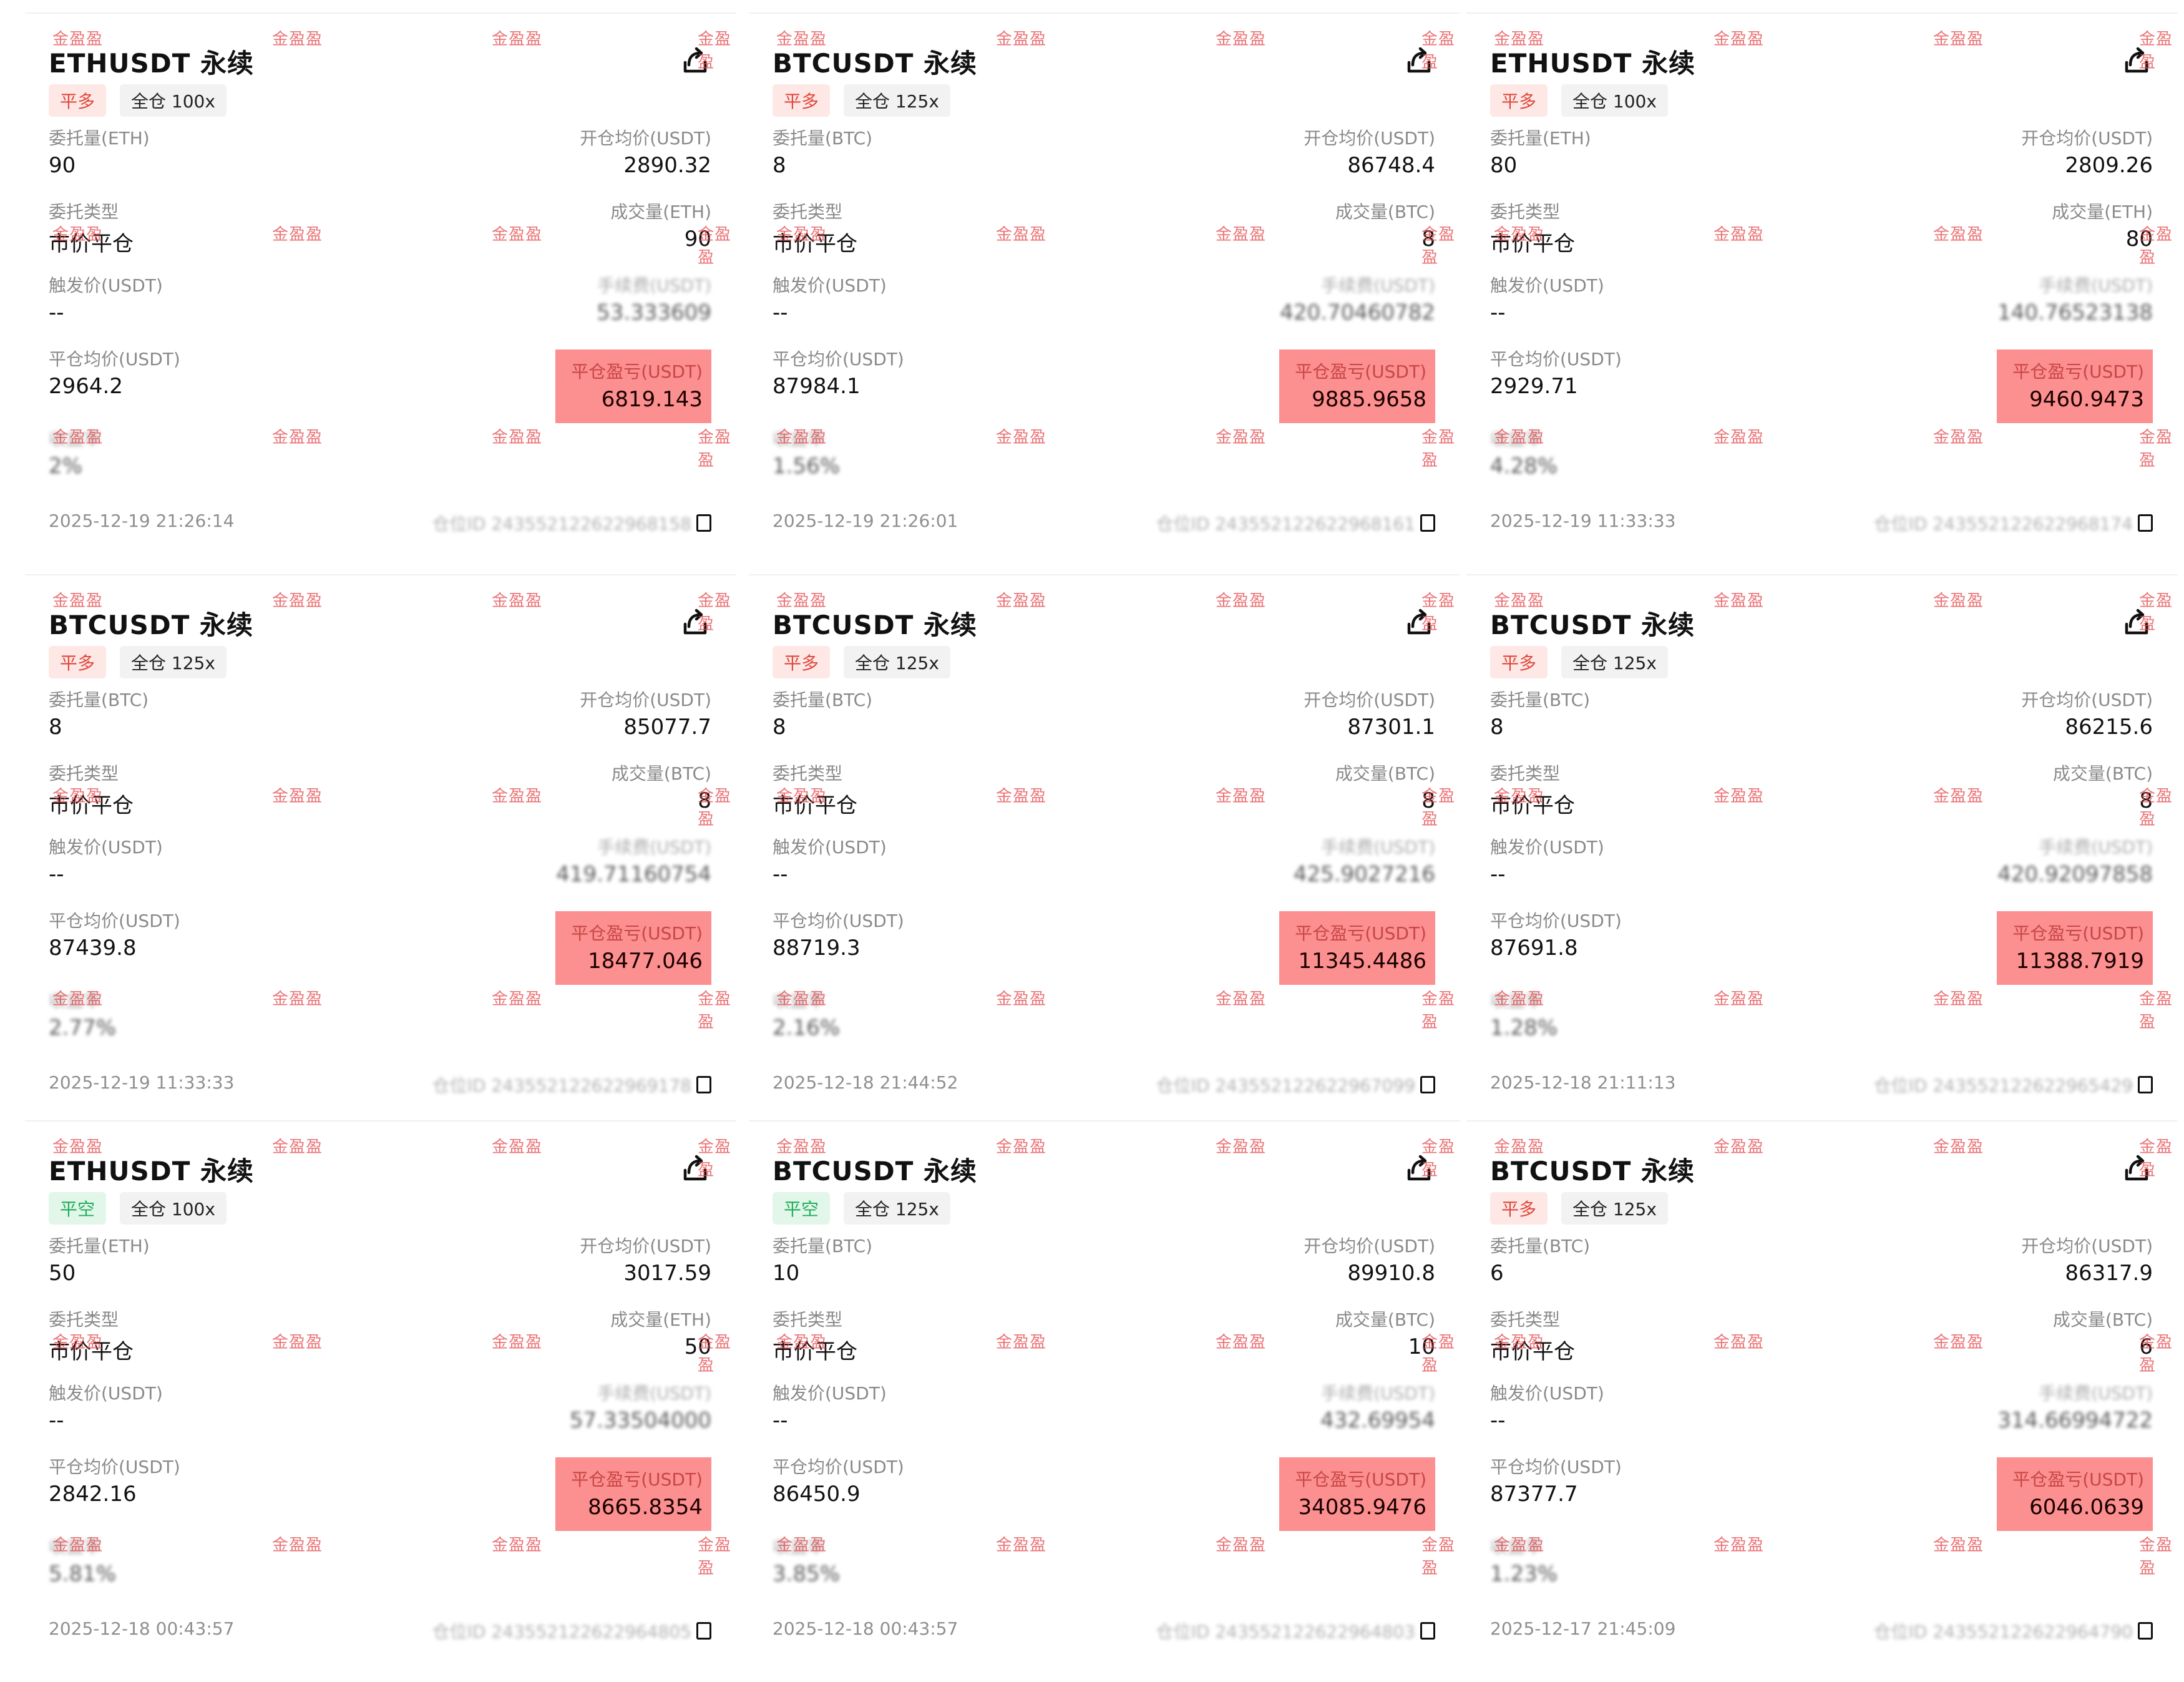  What do you see at coordinates (106, 1393) in the screenshot?
I see `trigger-label: 触发价(USDT)` at bounding box center [106, 1393].